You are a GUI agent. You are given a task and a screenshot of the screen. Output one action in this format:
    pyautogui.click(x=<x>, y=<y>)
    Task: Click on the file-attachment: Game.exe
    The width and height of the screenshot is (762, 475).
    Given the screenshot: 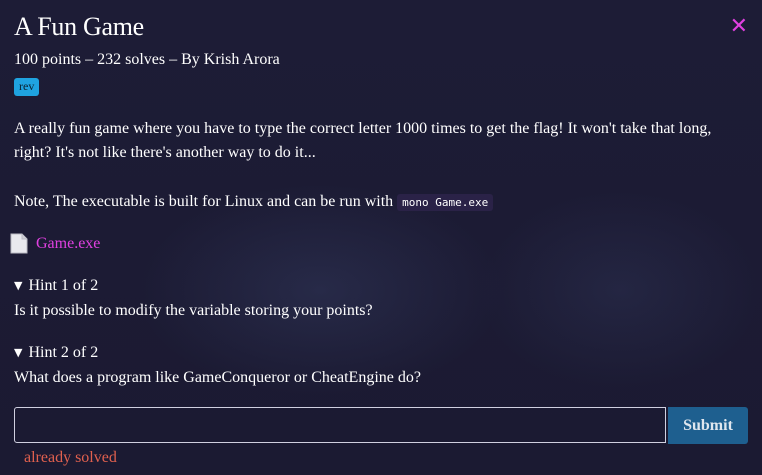 What is the action you would take?
    pyautogui.click(x=55, y=243)
    